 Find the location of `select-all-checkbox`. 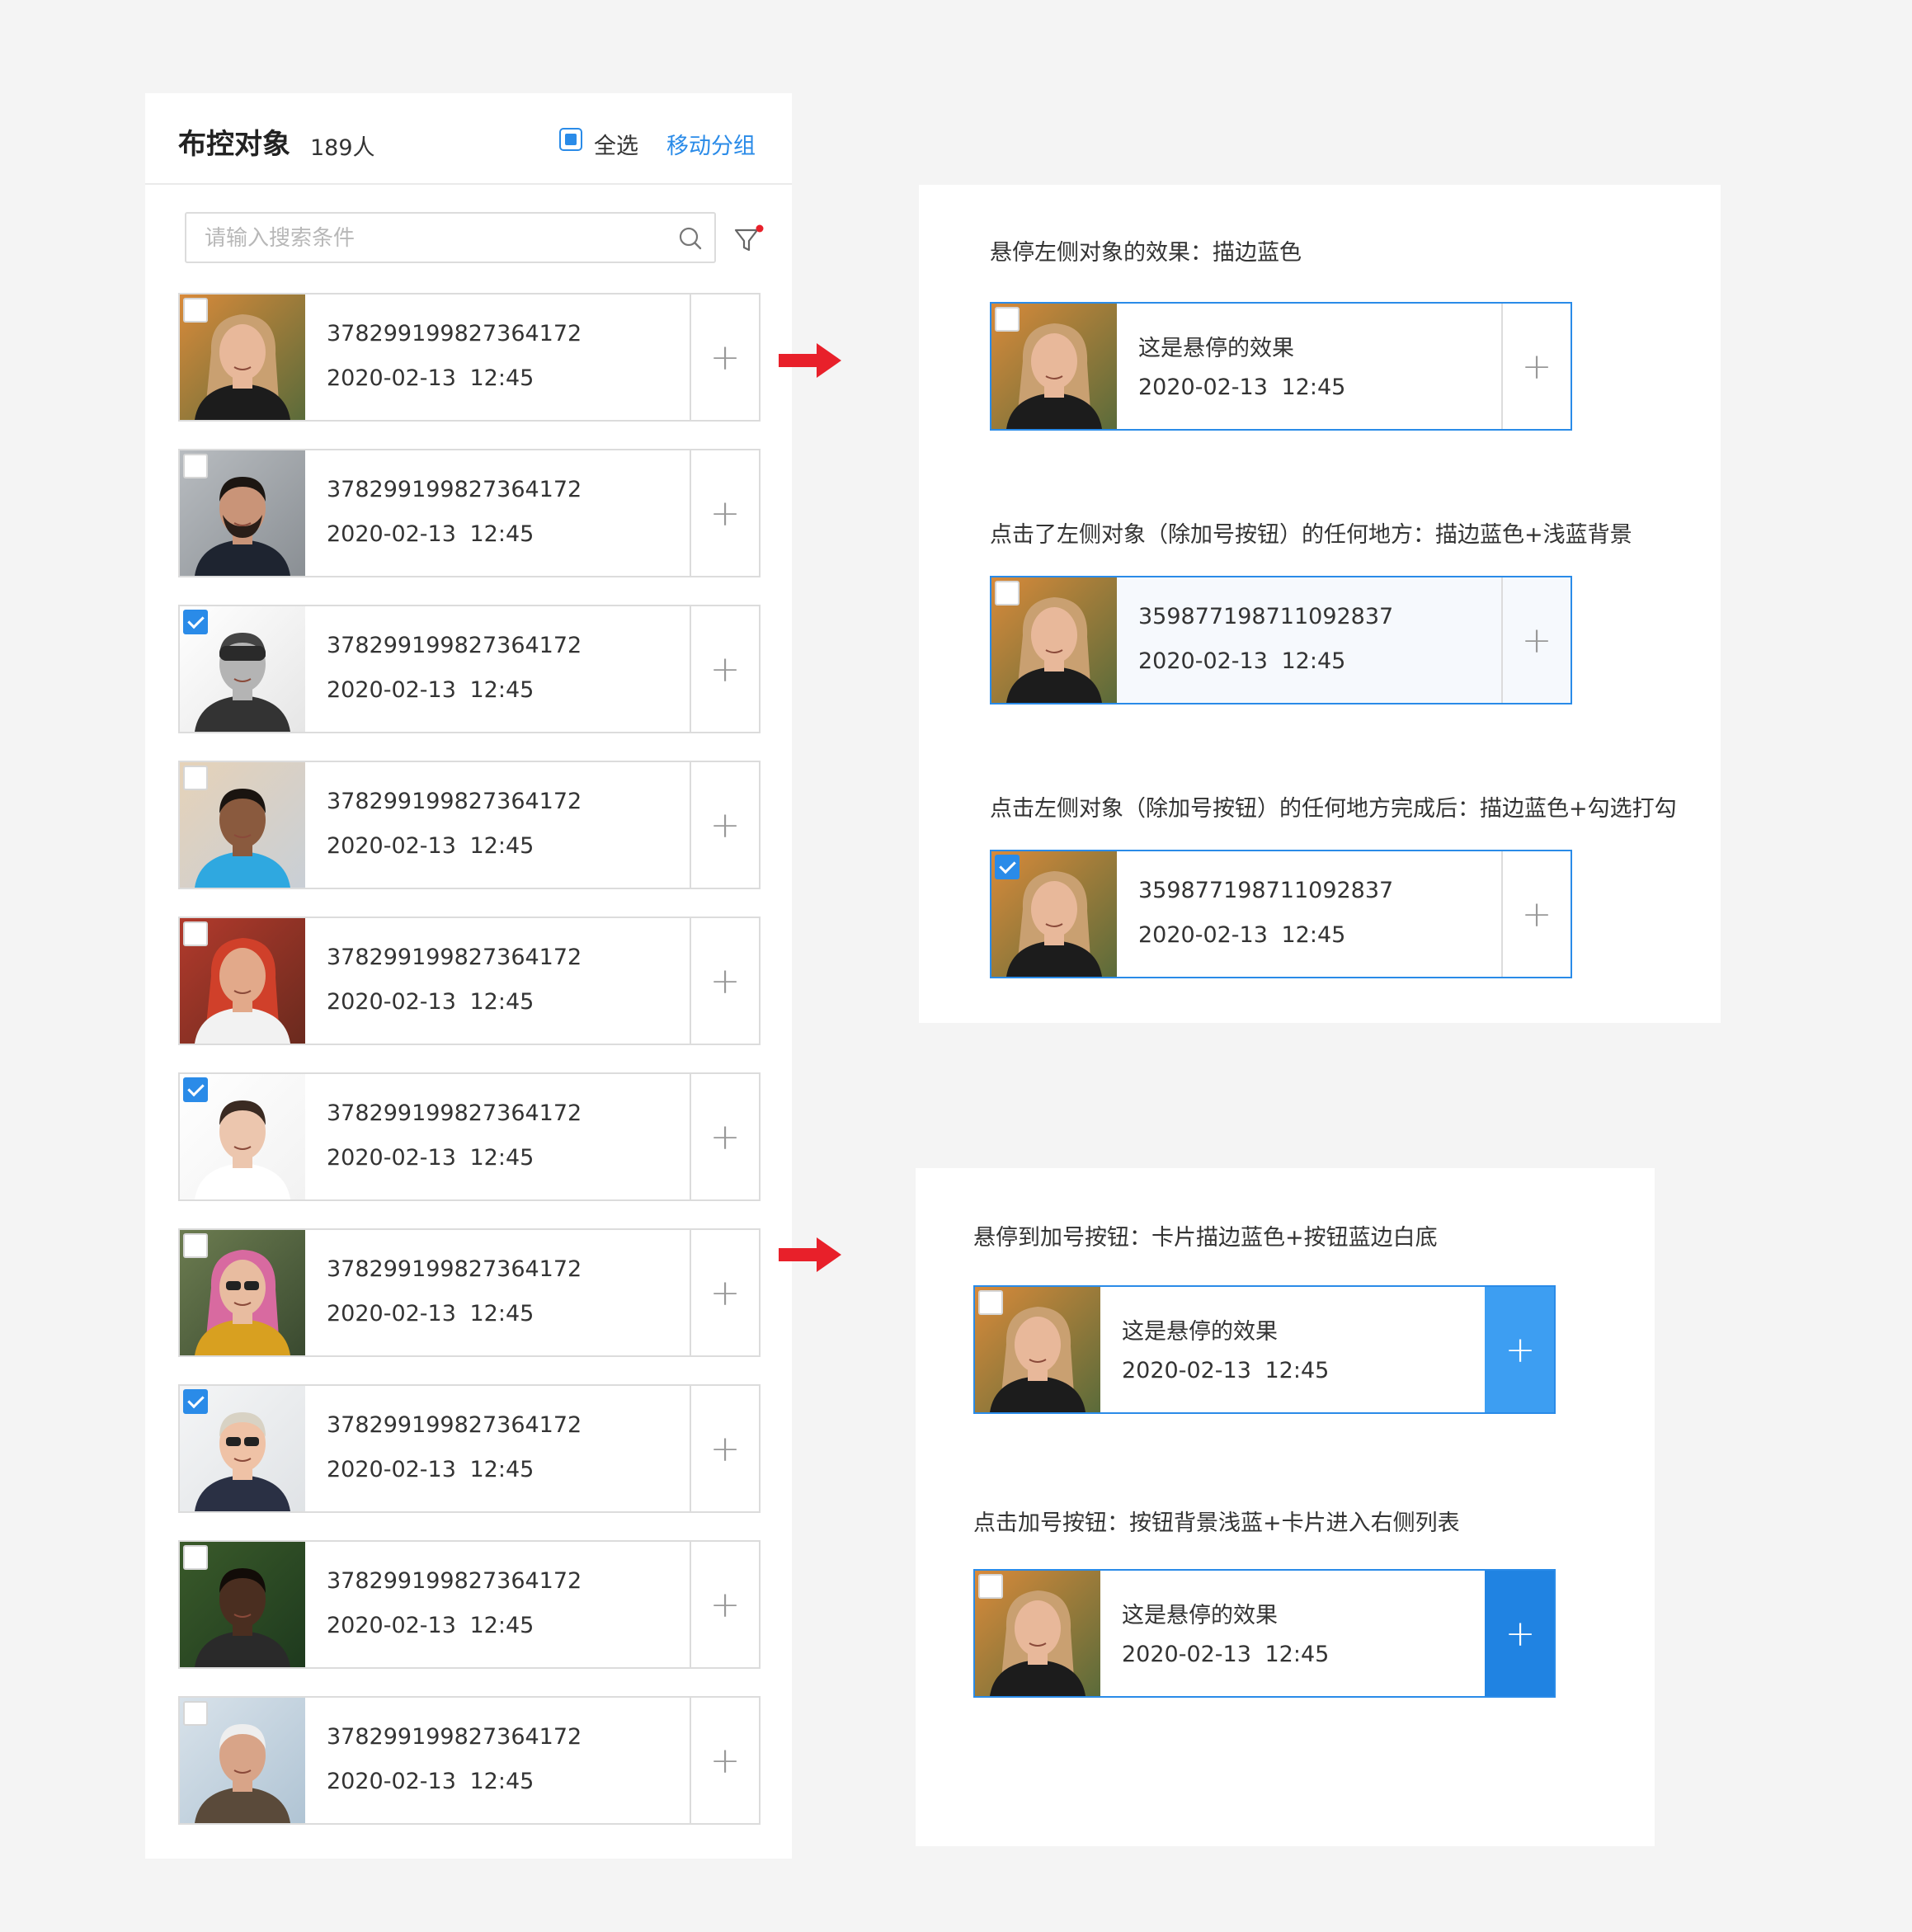

select-all-checkbox is located at coordinates (570, 140).